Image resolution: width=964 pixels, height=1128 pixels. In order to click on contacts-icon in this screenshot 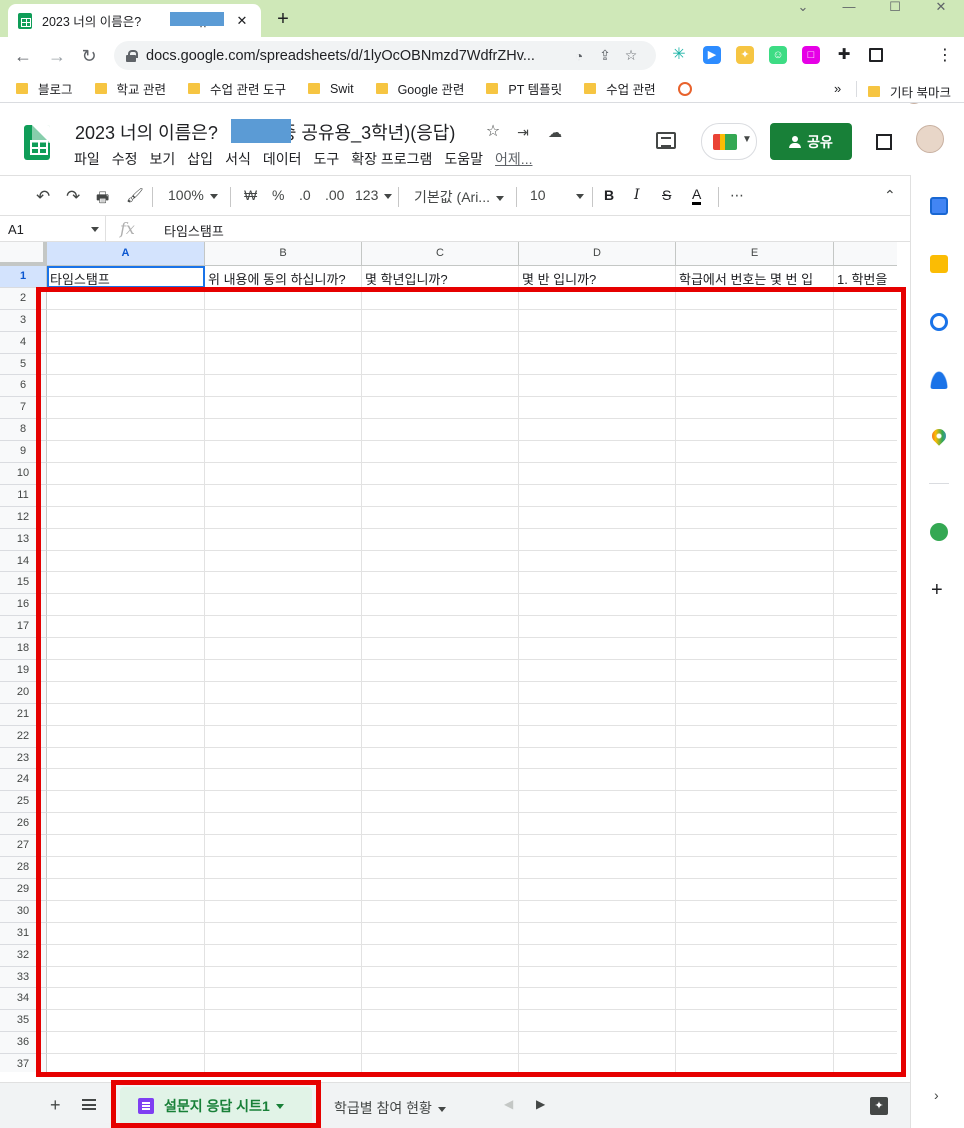, I will do `click(939, 380)`.